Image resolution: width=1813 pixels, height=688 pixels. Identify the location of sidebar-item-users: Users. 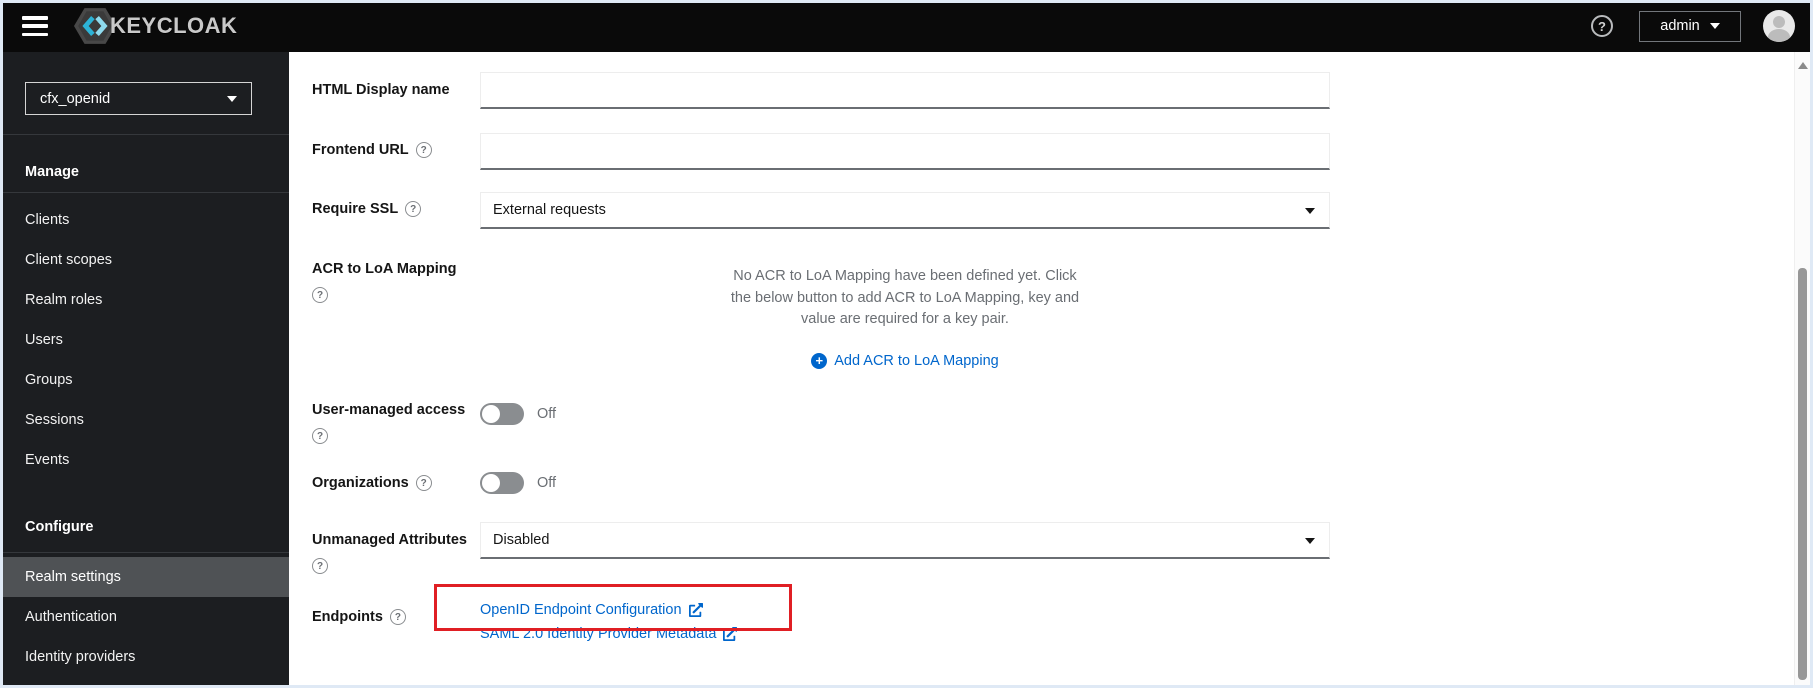
(144, 340).